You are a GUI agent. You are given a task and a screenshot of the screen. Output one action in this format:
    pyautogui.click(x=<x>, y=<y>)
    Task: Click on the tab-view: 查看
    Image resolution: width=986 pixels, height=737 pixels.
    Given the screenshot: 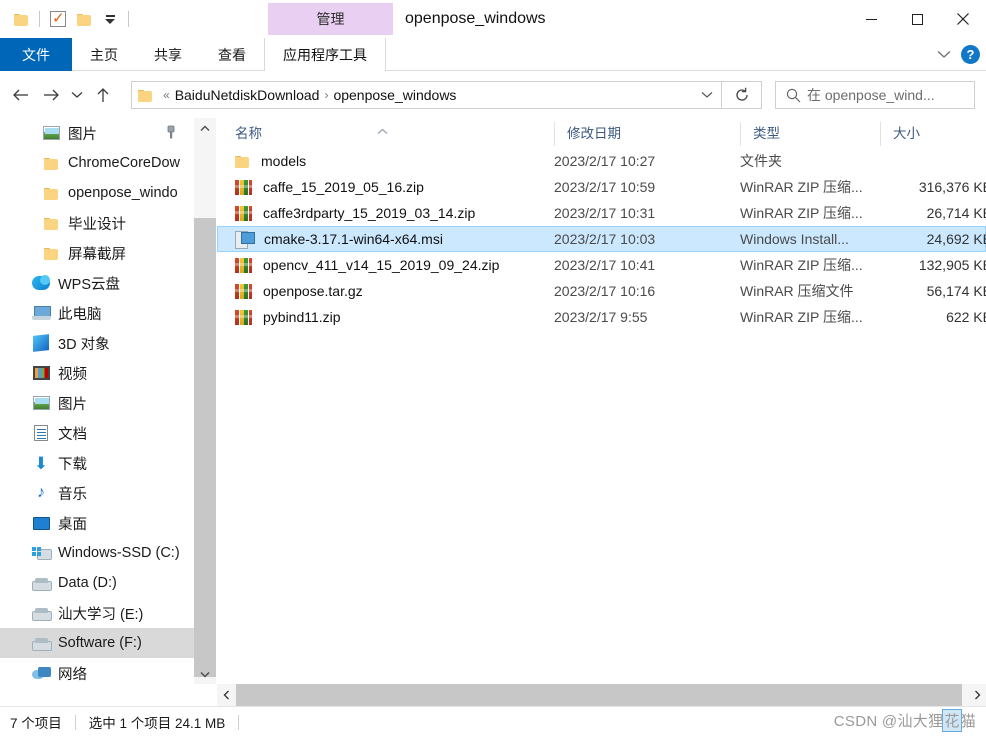 What is the action you would take?
    pyautogui.click(x=232, y=54)
    